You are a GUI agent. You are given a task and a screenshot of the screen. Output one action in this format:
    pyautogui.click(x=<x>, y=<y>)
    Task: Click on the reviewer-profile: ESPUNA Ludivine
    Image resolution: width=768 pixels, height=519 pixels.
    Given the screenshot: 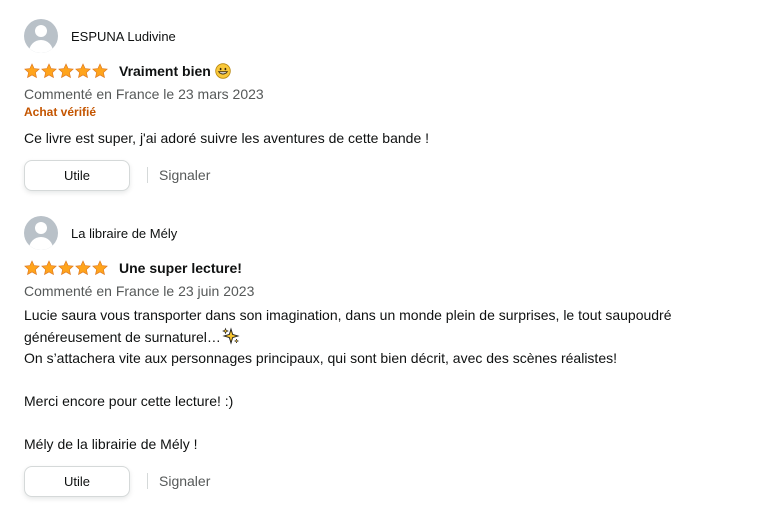 What is the action you would take?
    pyautogui.click(x=389, y=36)
    